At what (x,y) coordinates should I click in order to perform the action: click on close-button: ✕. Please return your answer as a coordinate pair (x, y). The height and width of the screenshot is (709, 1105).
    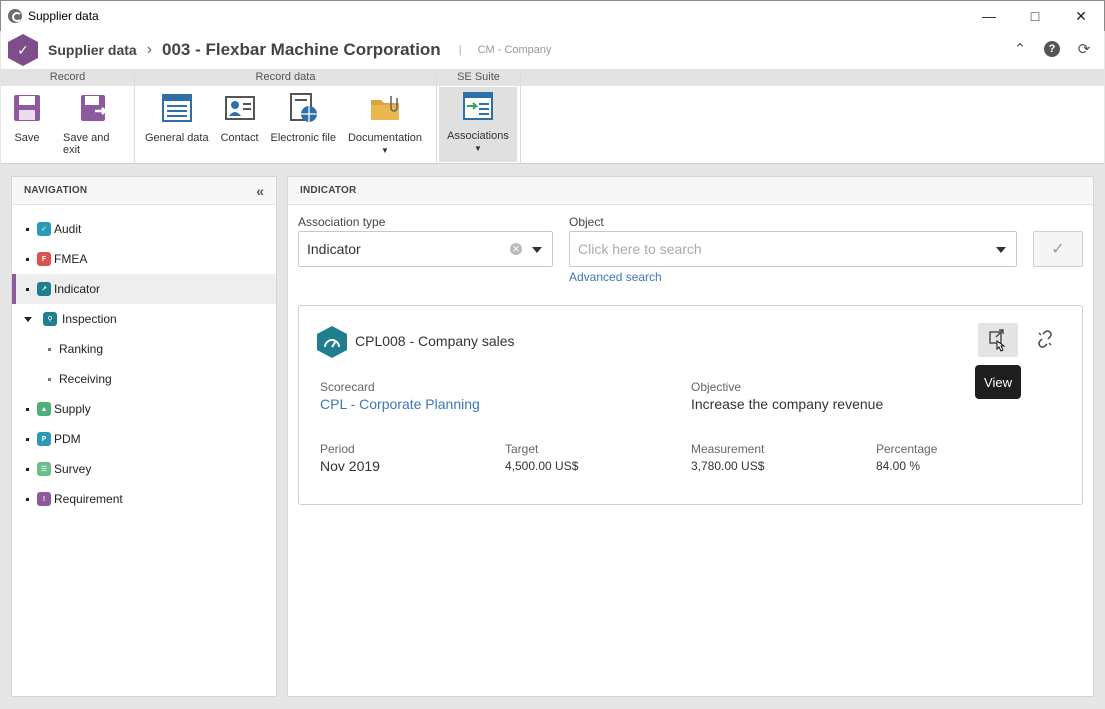
    Looking at the image, I should click on (1081, 16).